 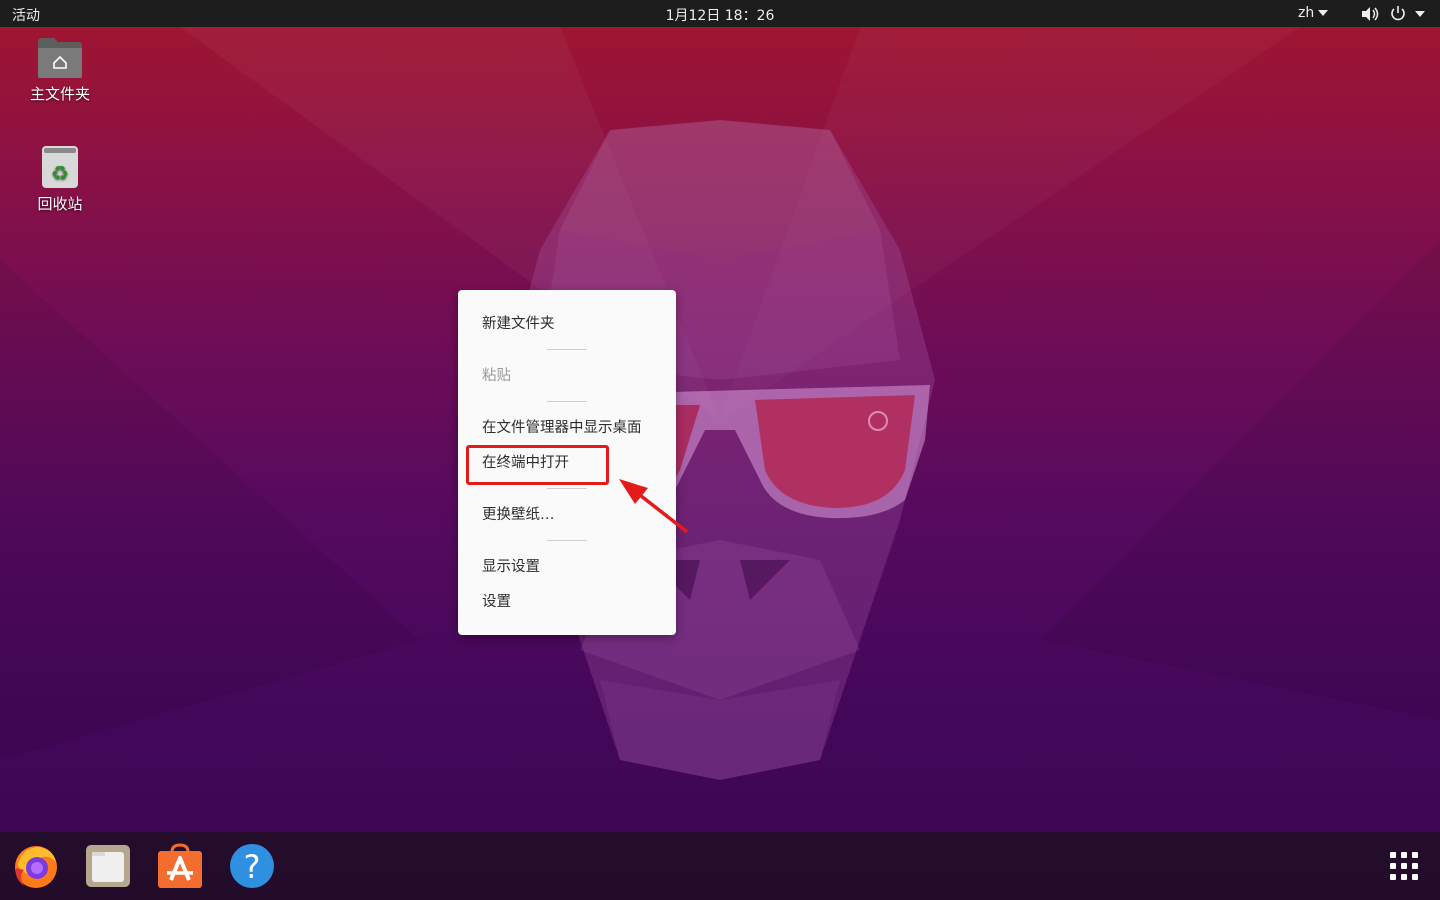 I want to click on system-menu-button, so click(x=1395, y=14).